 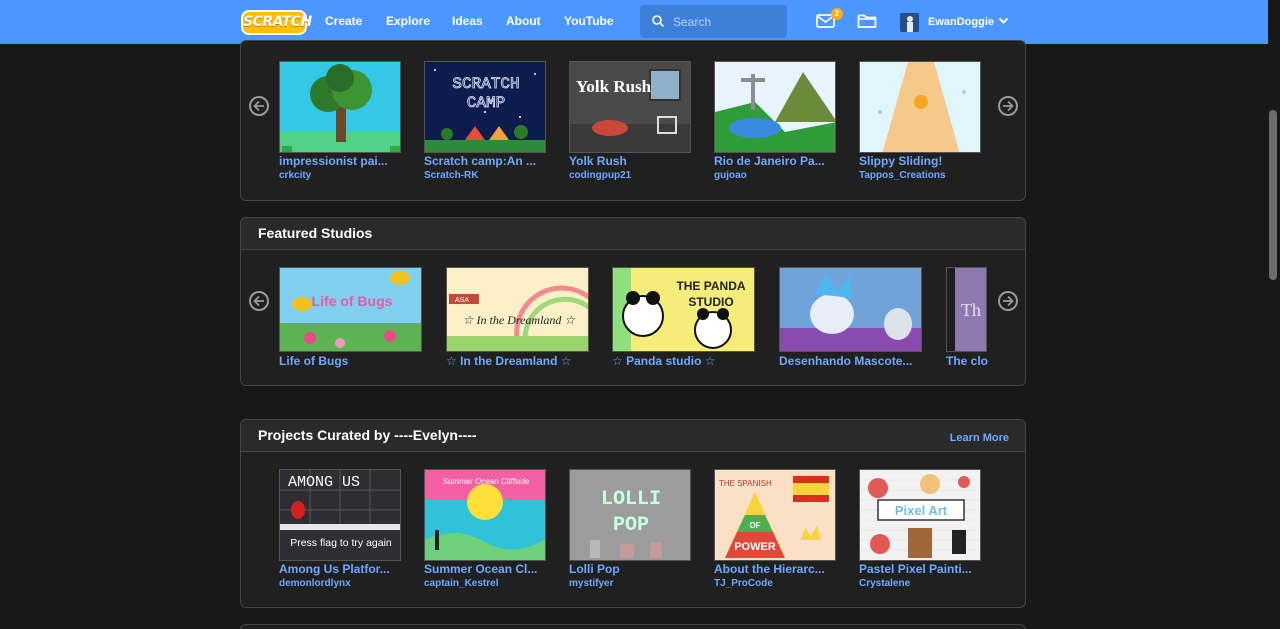 What do you see at coordinates (775, 515) in the screenshot?
I see `project-thumbnail: THE SPANISH OF POWER` at bounding box center [775, 515].